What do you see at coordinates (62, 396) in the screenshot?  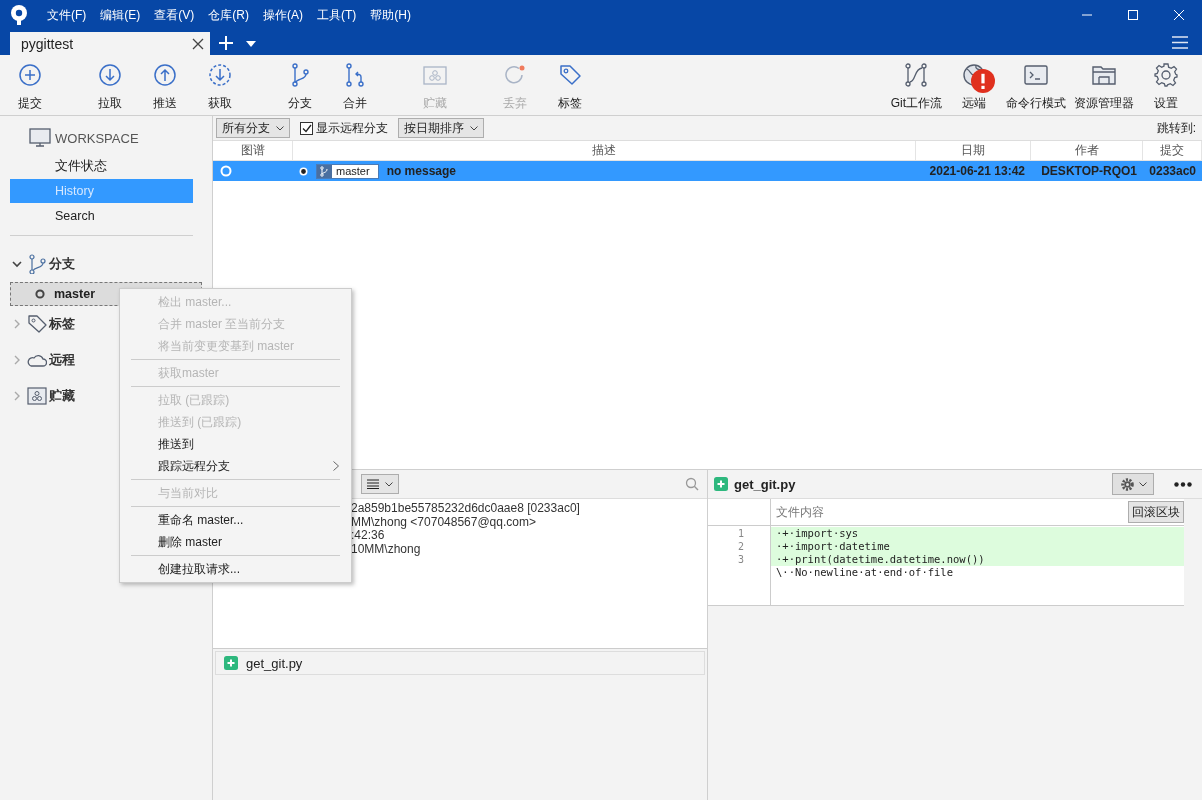 I see `section-heading: 贮藏` at bounding box center [62, 396].